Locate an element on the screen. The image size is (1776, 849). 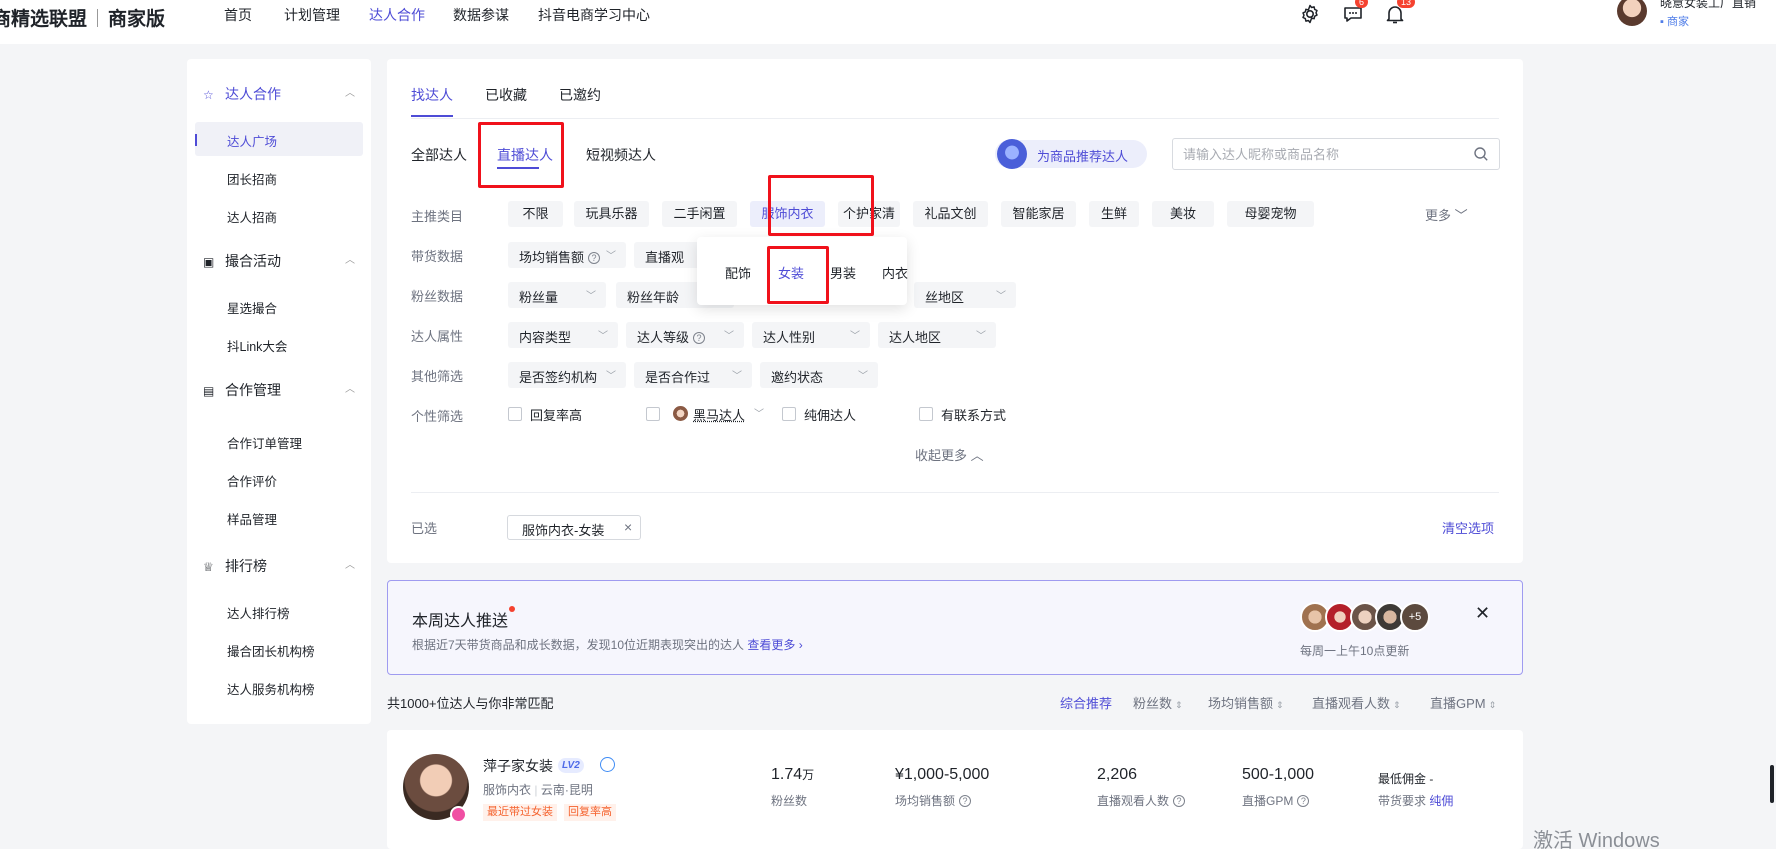
talent-level-dropdown: 达人等级? ﹀ is located at coordinates (685, 335).